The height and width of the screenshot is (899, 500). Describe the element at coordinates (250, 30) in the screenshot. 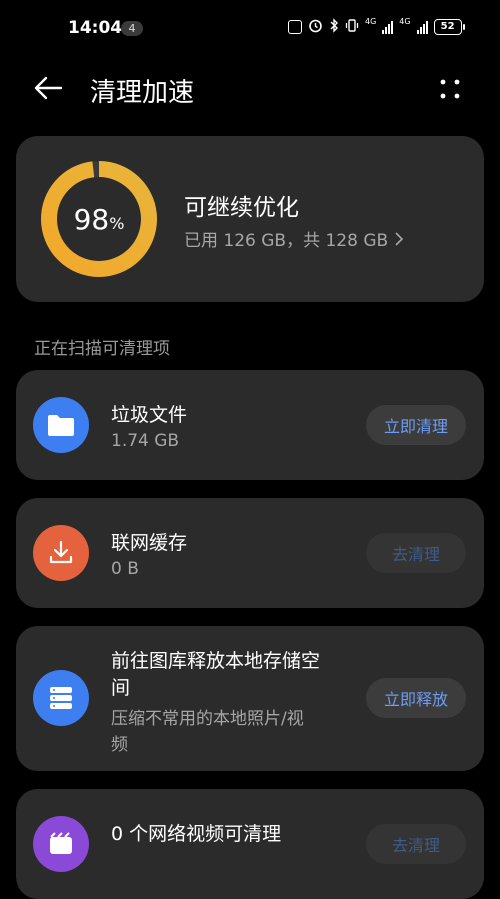

I see `status-bar: 14:04 4 4G 4G 52` at that location.